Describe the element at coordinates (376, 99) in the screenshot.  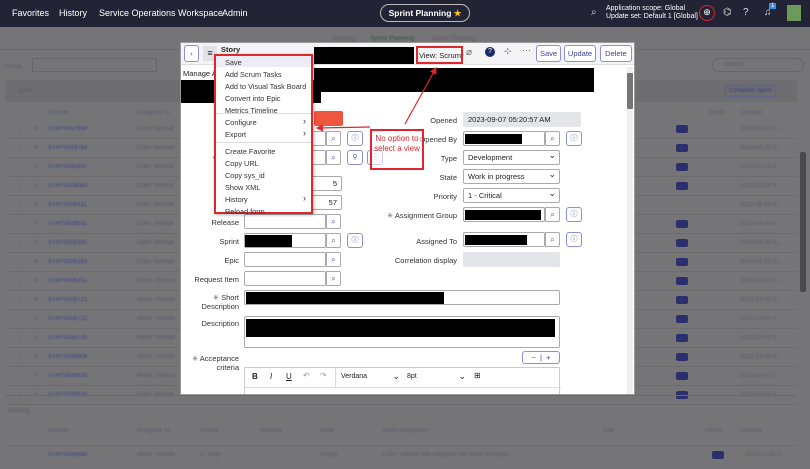
I see `annotation-arrows` at that location.